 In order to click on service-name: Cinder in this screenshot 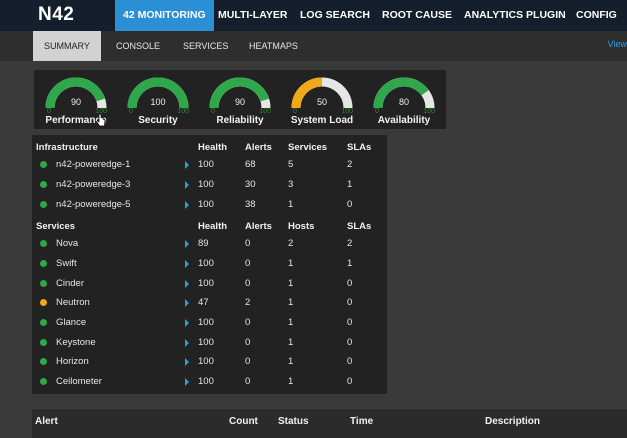, I will do `click(70, 283)`.